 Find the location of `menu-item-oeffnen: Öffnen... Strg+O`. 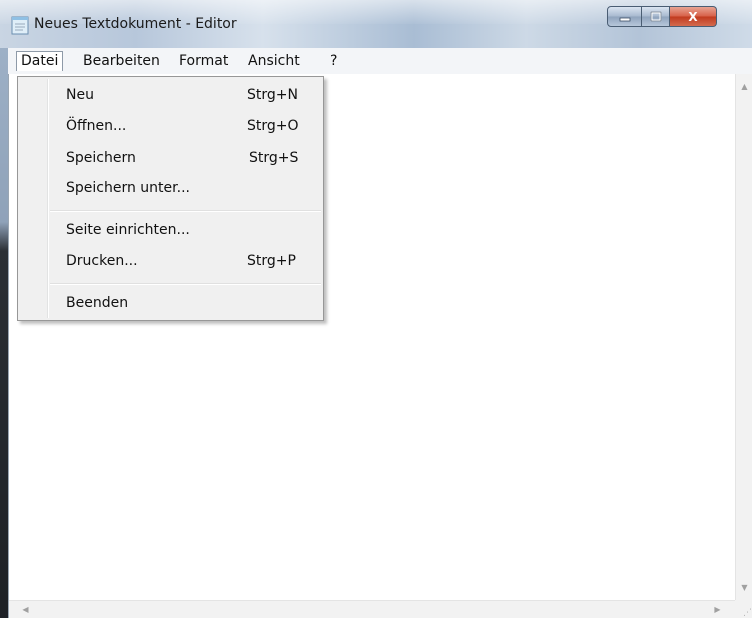

menu-item-oeffnen: Öffnen... Strg+O is located at coordinates (170, 127).